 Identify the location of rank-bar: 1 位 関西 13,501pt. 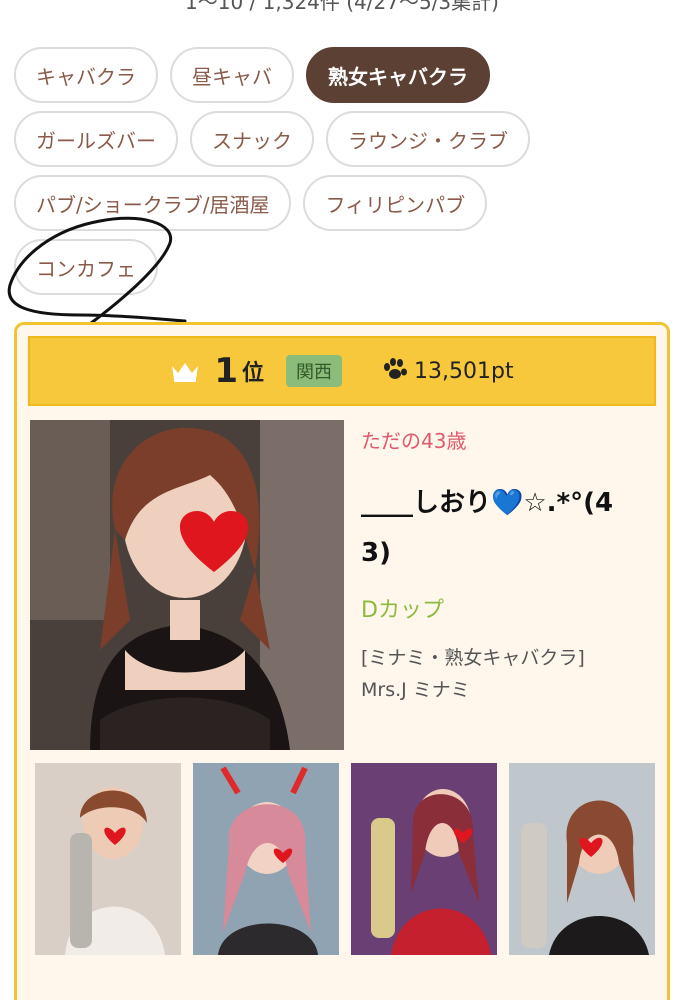
(342, 371).